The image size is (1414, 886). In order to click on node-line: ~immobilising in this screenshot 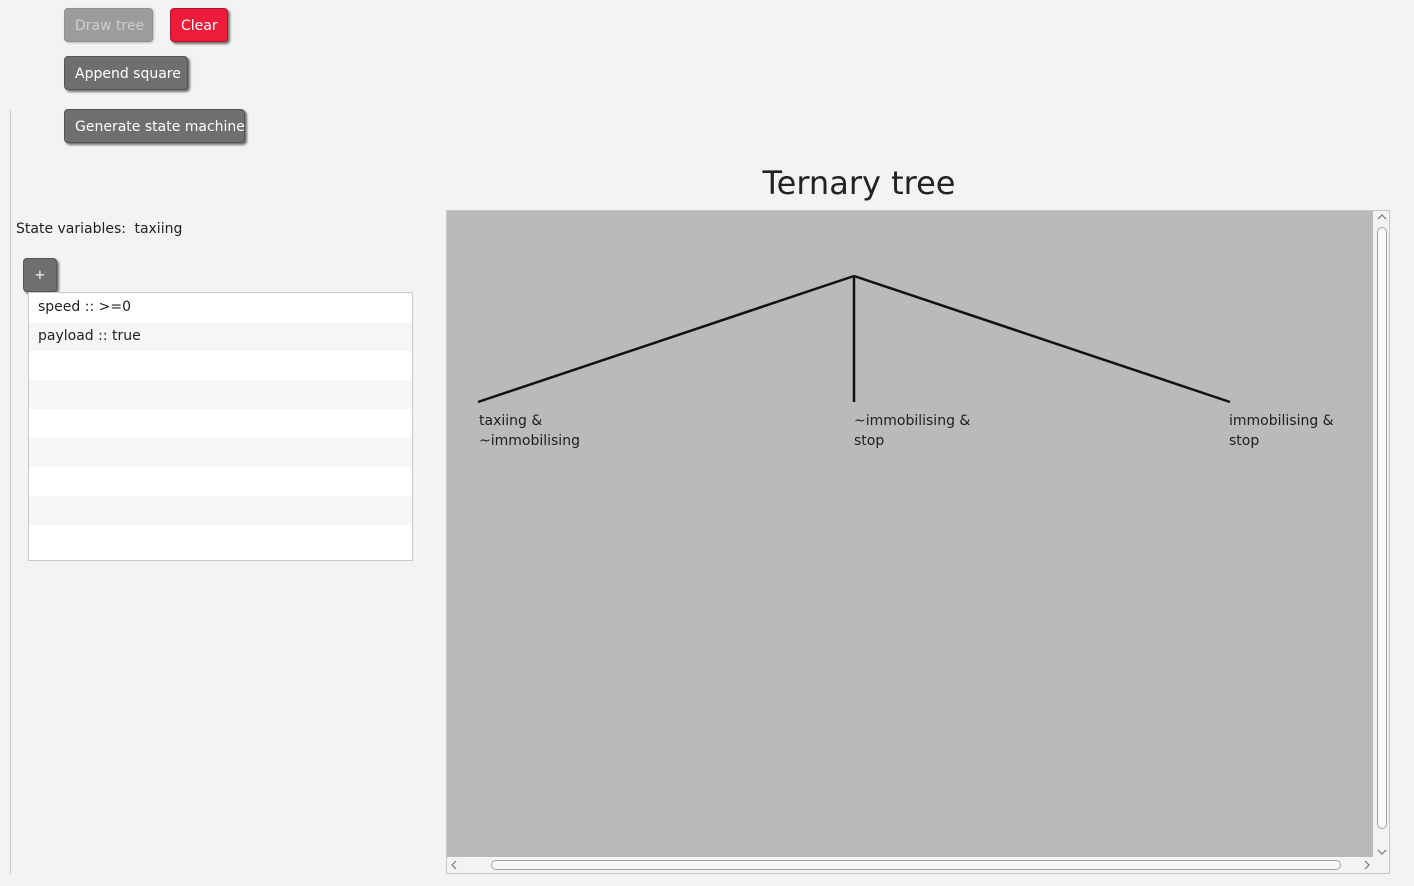, I will do `click(529, 441)`.